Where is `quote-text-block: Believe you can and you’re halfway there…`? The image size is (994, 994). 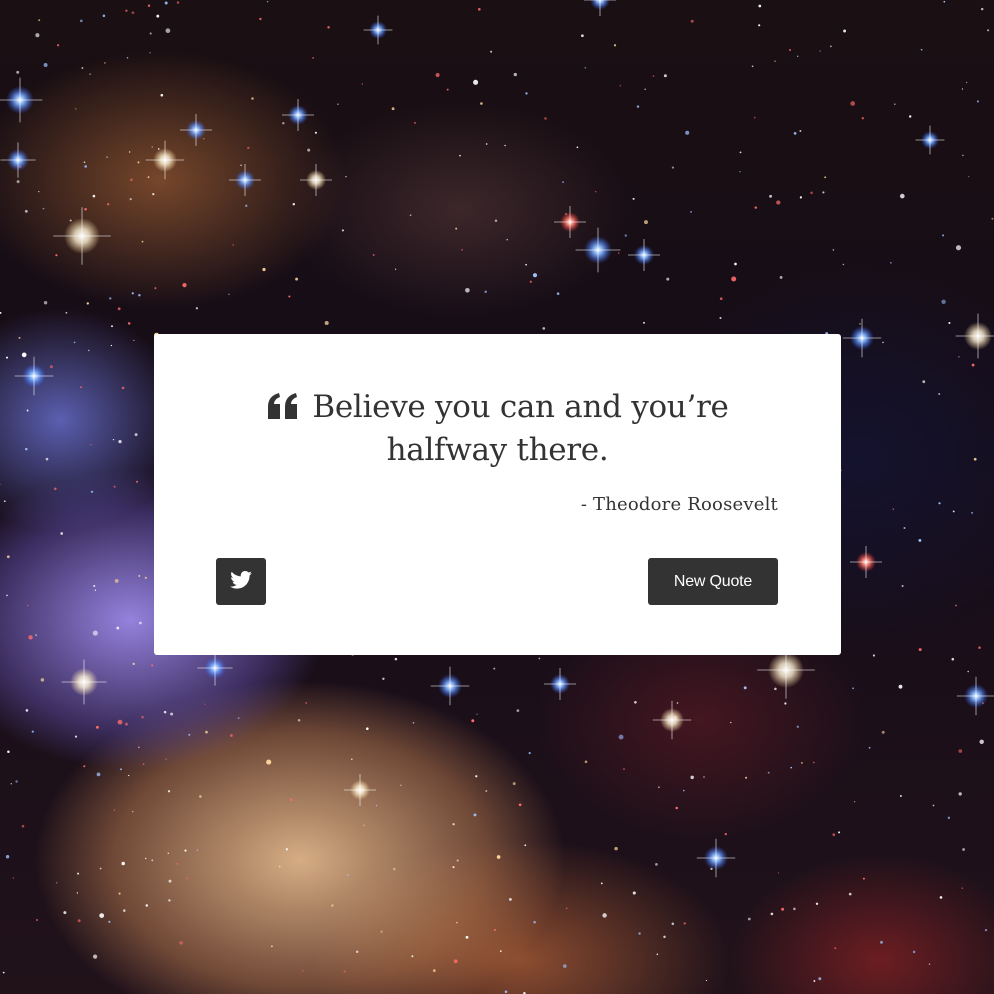
quote-text-block: Believe you can and you’re halfway there… is located at coordinates (497, 429).